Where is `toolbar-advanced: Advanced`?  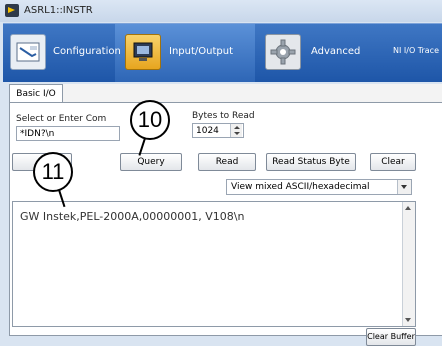
toolbar-advanced: Advanced is located at coordinates (316, 53).